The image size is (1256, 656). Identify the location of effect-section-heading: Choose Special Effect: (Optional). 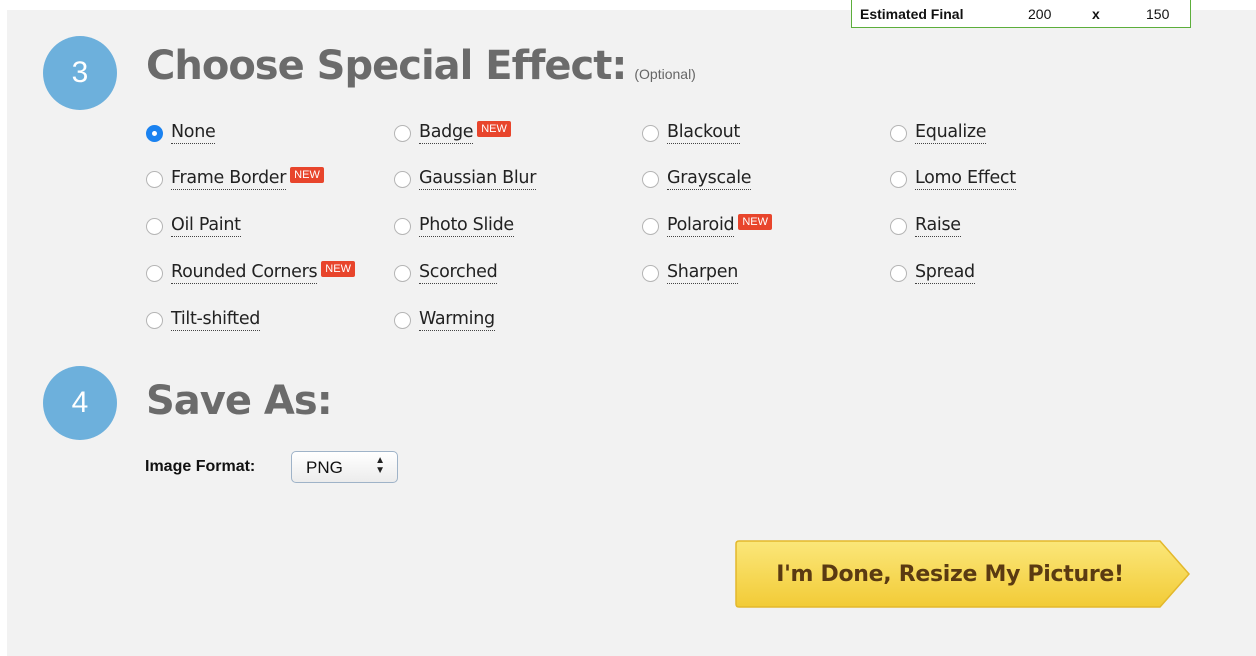
(421, 66).